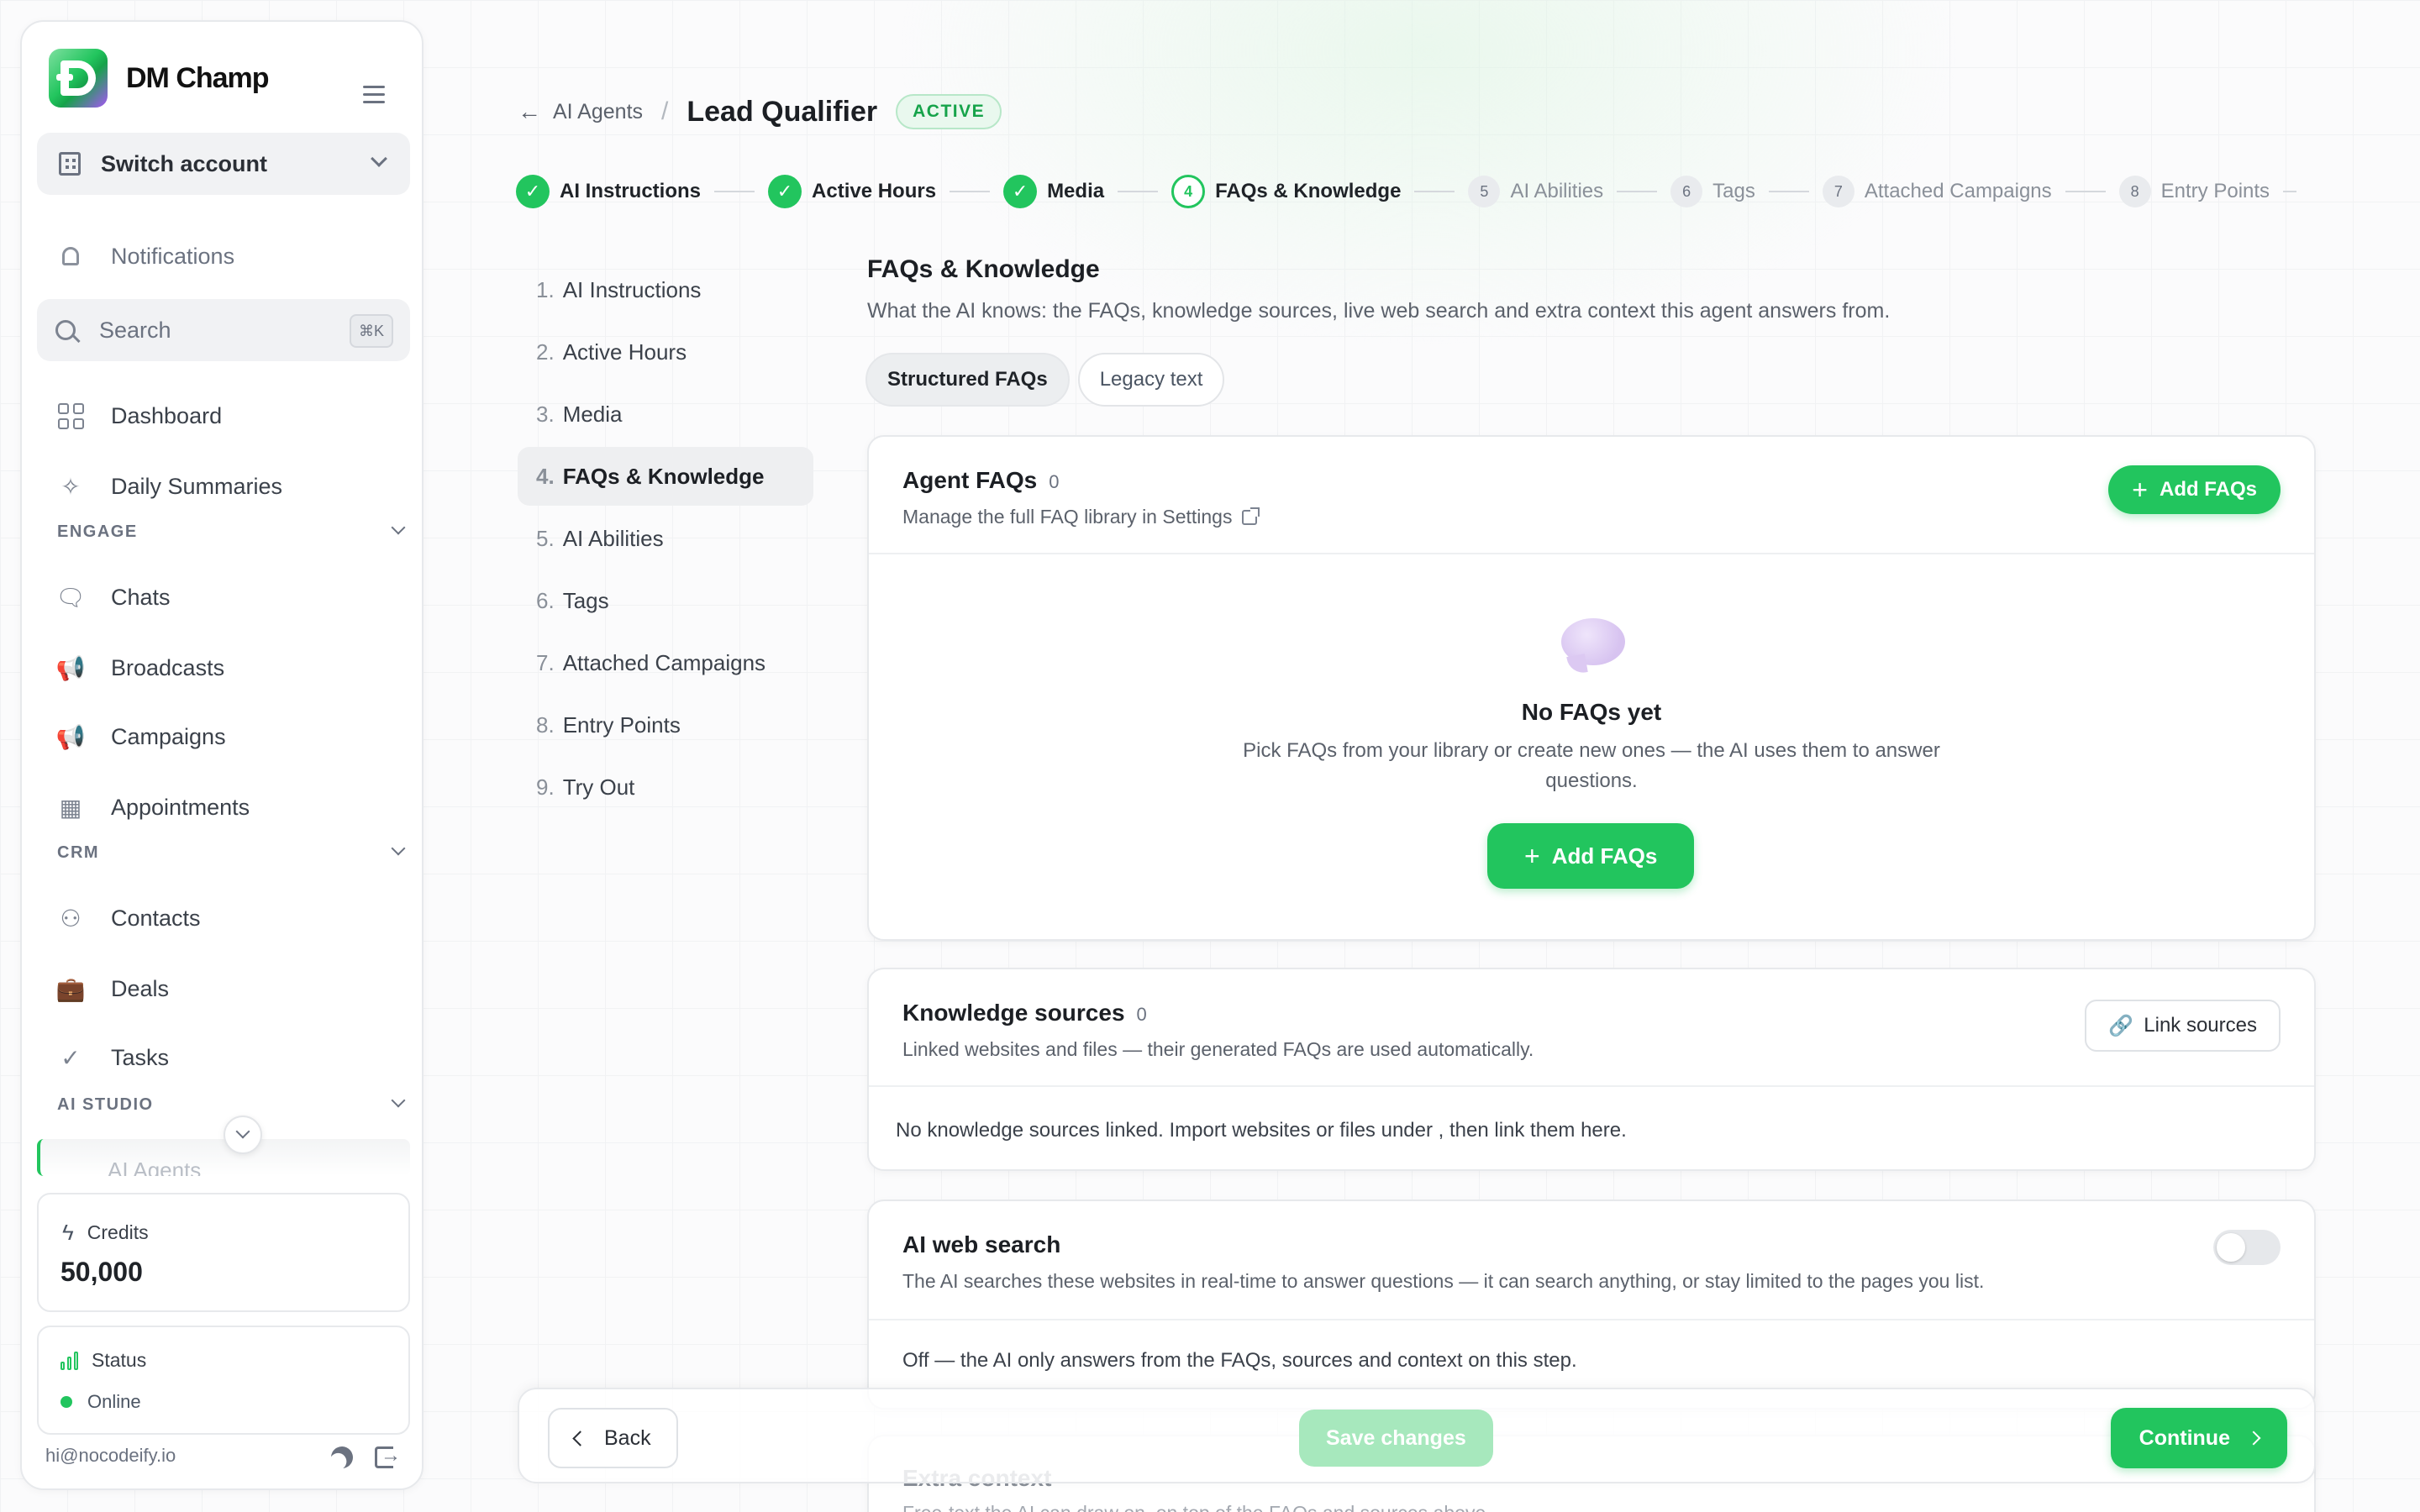 This screenshot has width=2420, height=1512. I want to click on sidebar-item-label: Dashboard, so click(167, 415).